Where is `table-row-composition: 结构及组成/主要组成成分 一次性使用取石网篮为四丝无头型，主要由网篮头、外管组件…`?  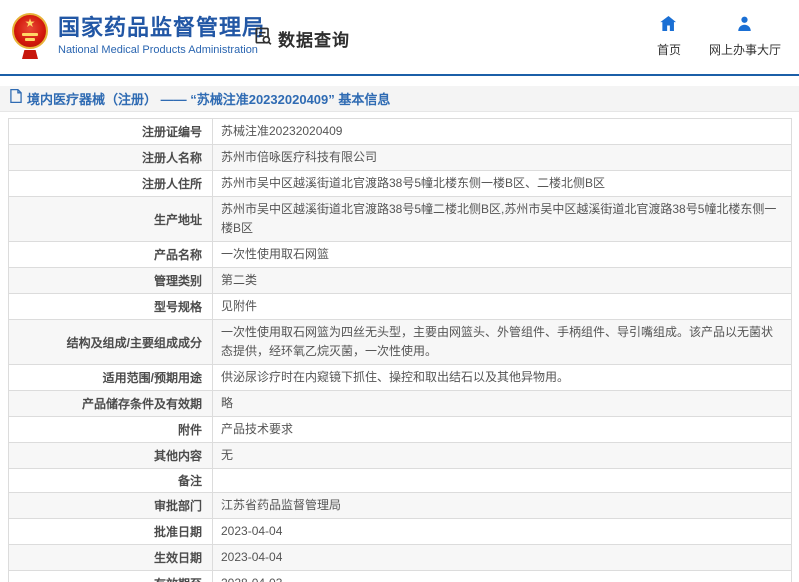
table-row-composition: 结构及组成/主要组成成分 一次性使用取石网篮为四丝无头型，主要由网篮头、外管组件… is located at coordinates (400, 342).